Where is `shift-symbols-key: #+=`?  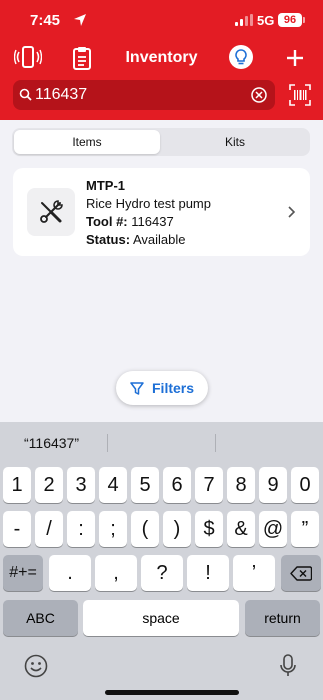 shift-symbols-key: #+= is located at coordinates (23, 573).